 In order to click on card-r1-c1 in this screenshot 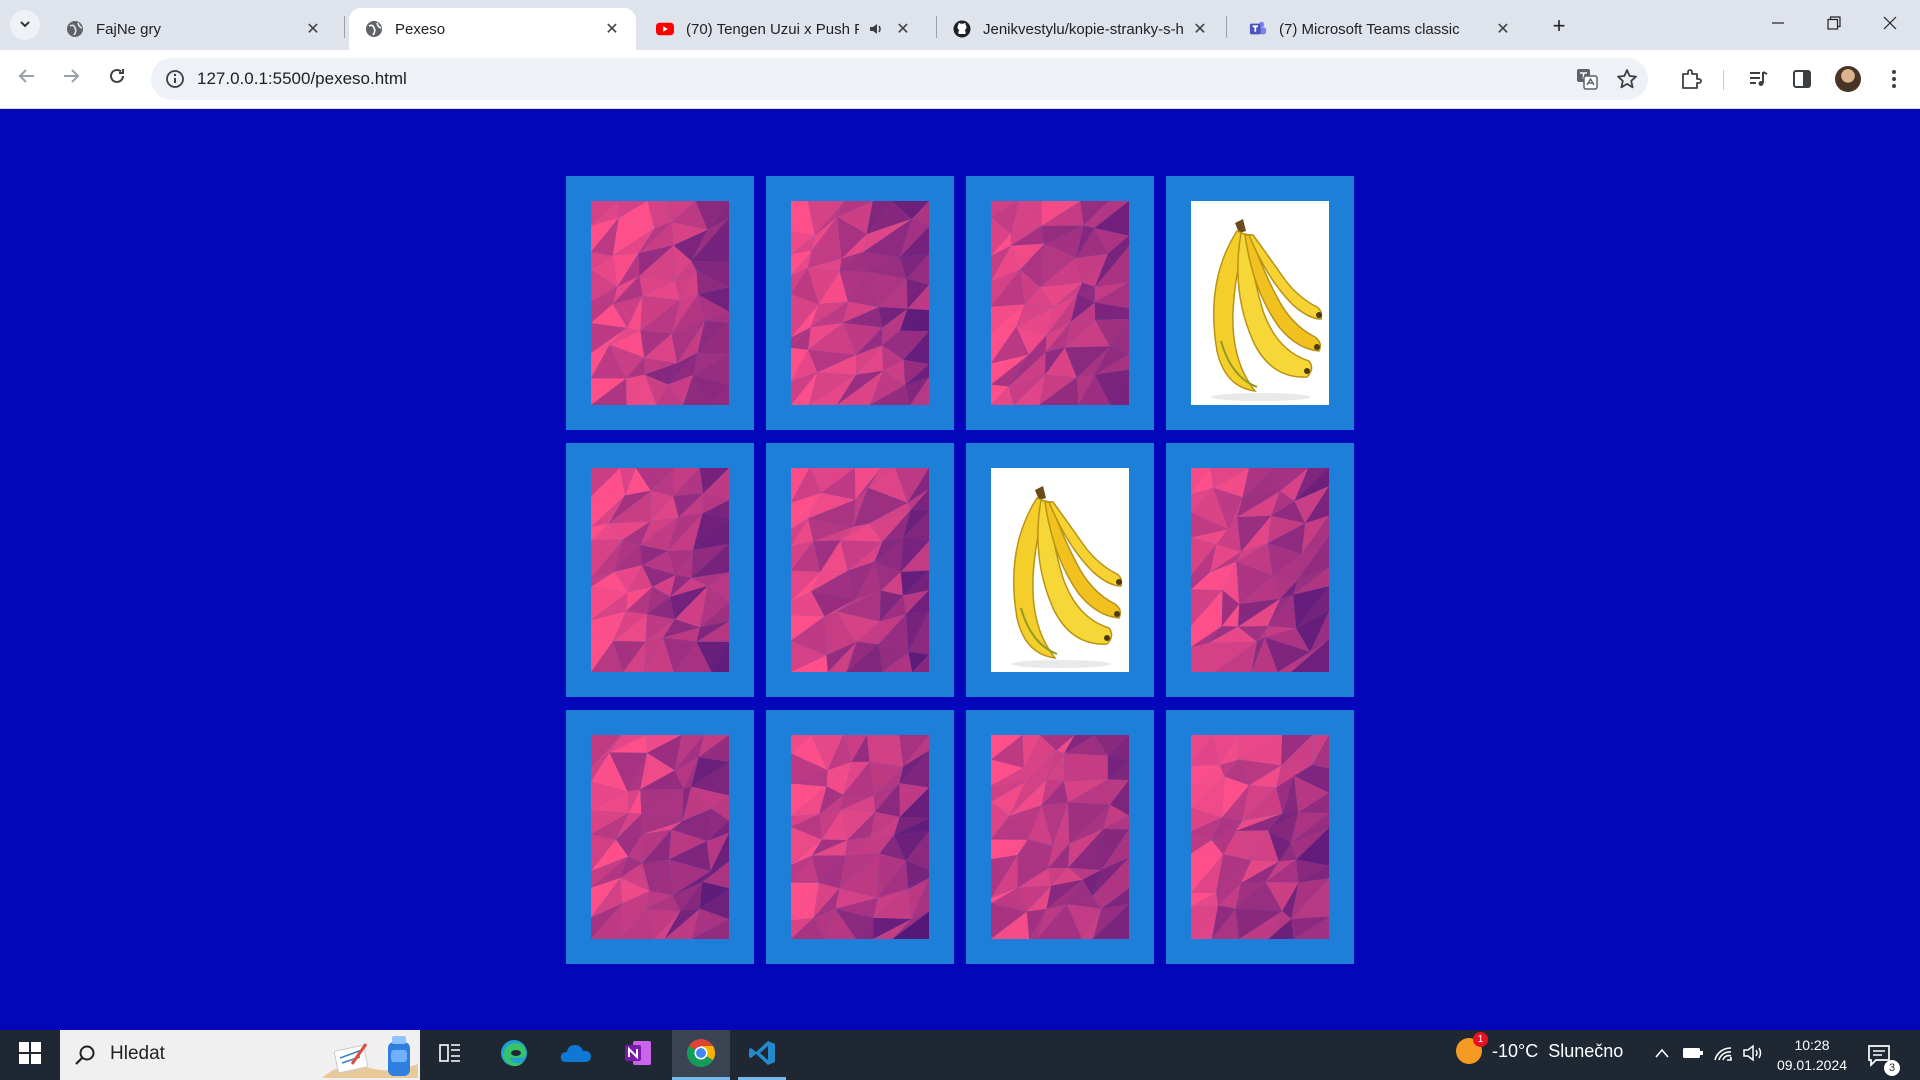, I will do `click(660, 303)`.